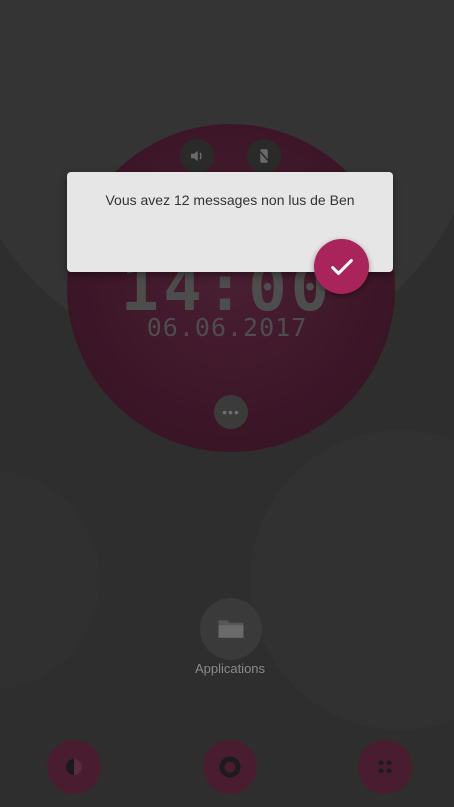 The width and height of the screenshot is (454, 807). I want to click on dock-button-apps, so click(385, 767).